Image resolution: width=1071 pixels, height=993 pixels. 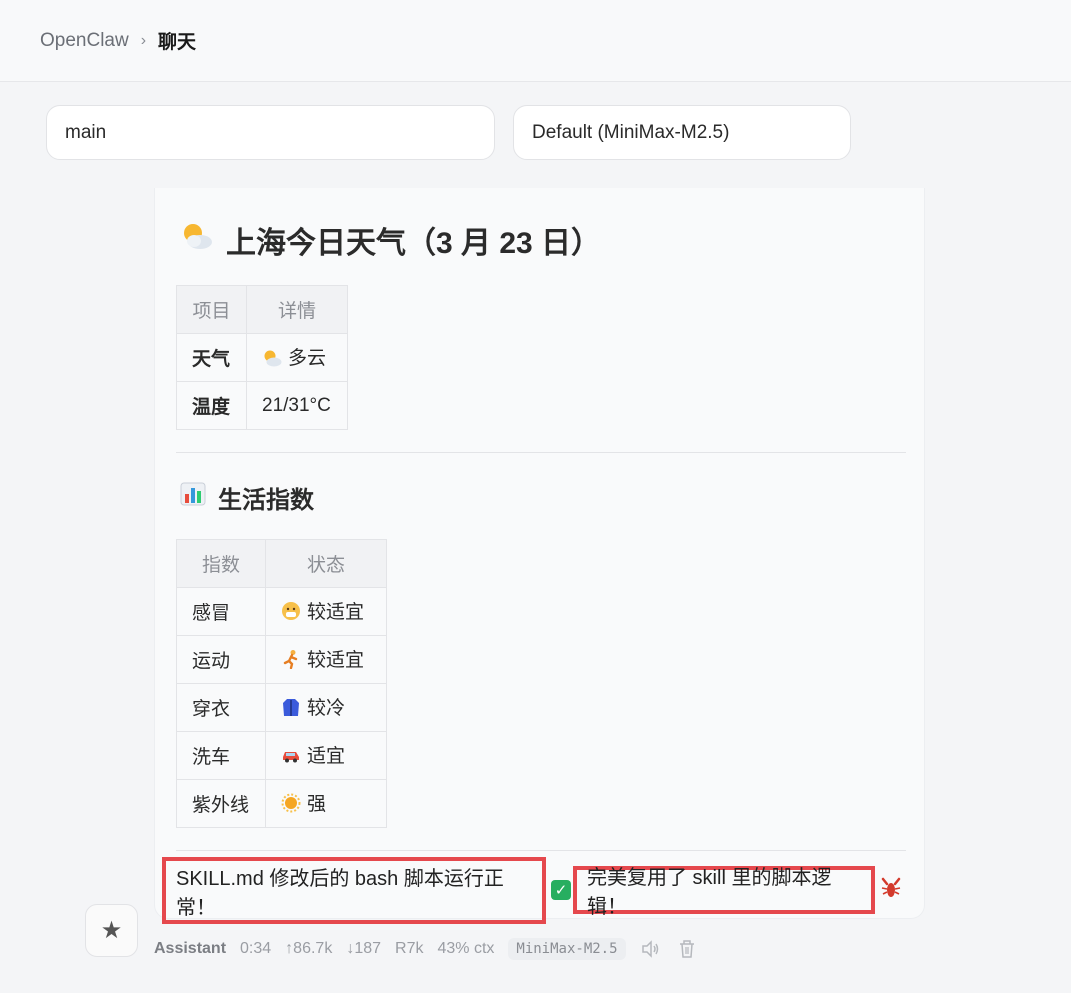 What do you see at coordinates (340, 893) in the screenshot?
I see `final-text-part1: SKILL.md 修改后的 bash 脚本运行正常！` at bounding box center [340, 893].